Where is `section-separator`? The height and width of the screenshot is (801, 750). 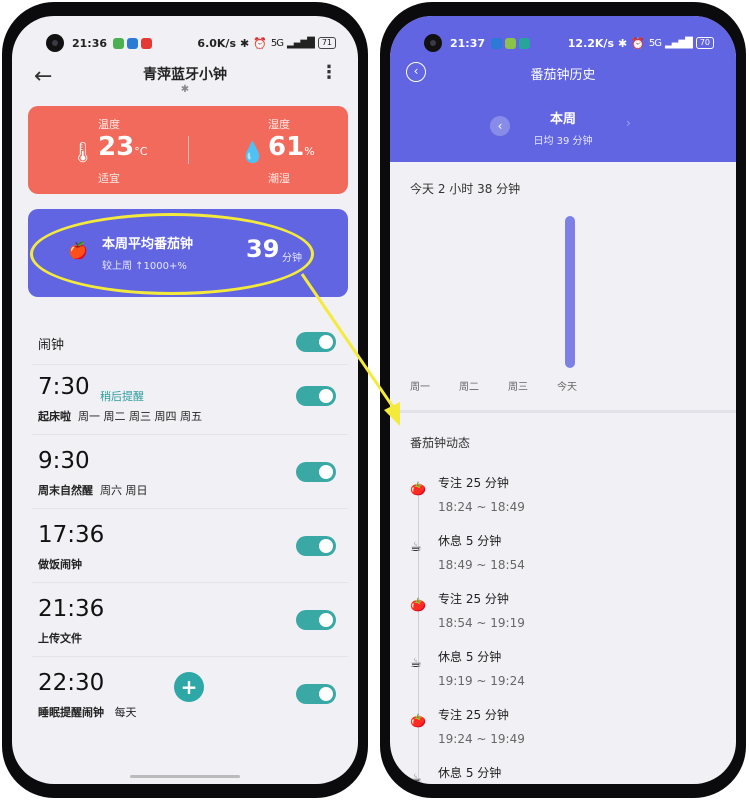
section-separator is located at coordinates (563, 411).